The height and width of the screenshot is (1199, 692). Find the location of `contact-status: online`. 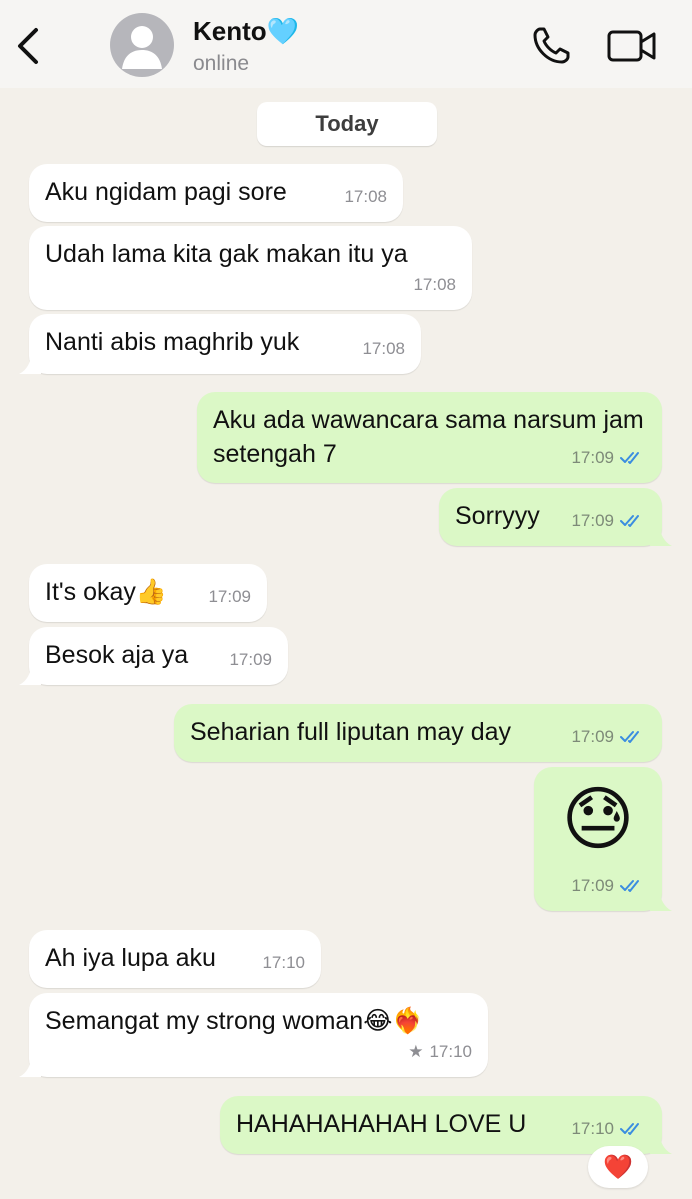

contact-status: online is located at coordinates (221, 63).